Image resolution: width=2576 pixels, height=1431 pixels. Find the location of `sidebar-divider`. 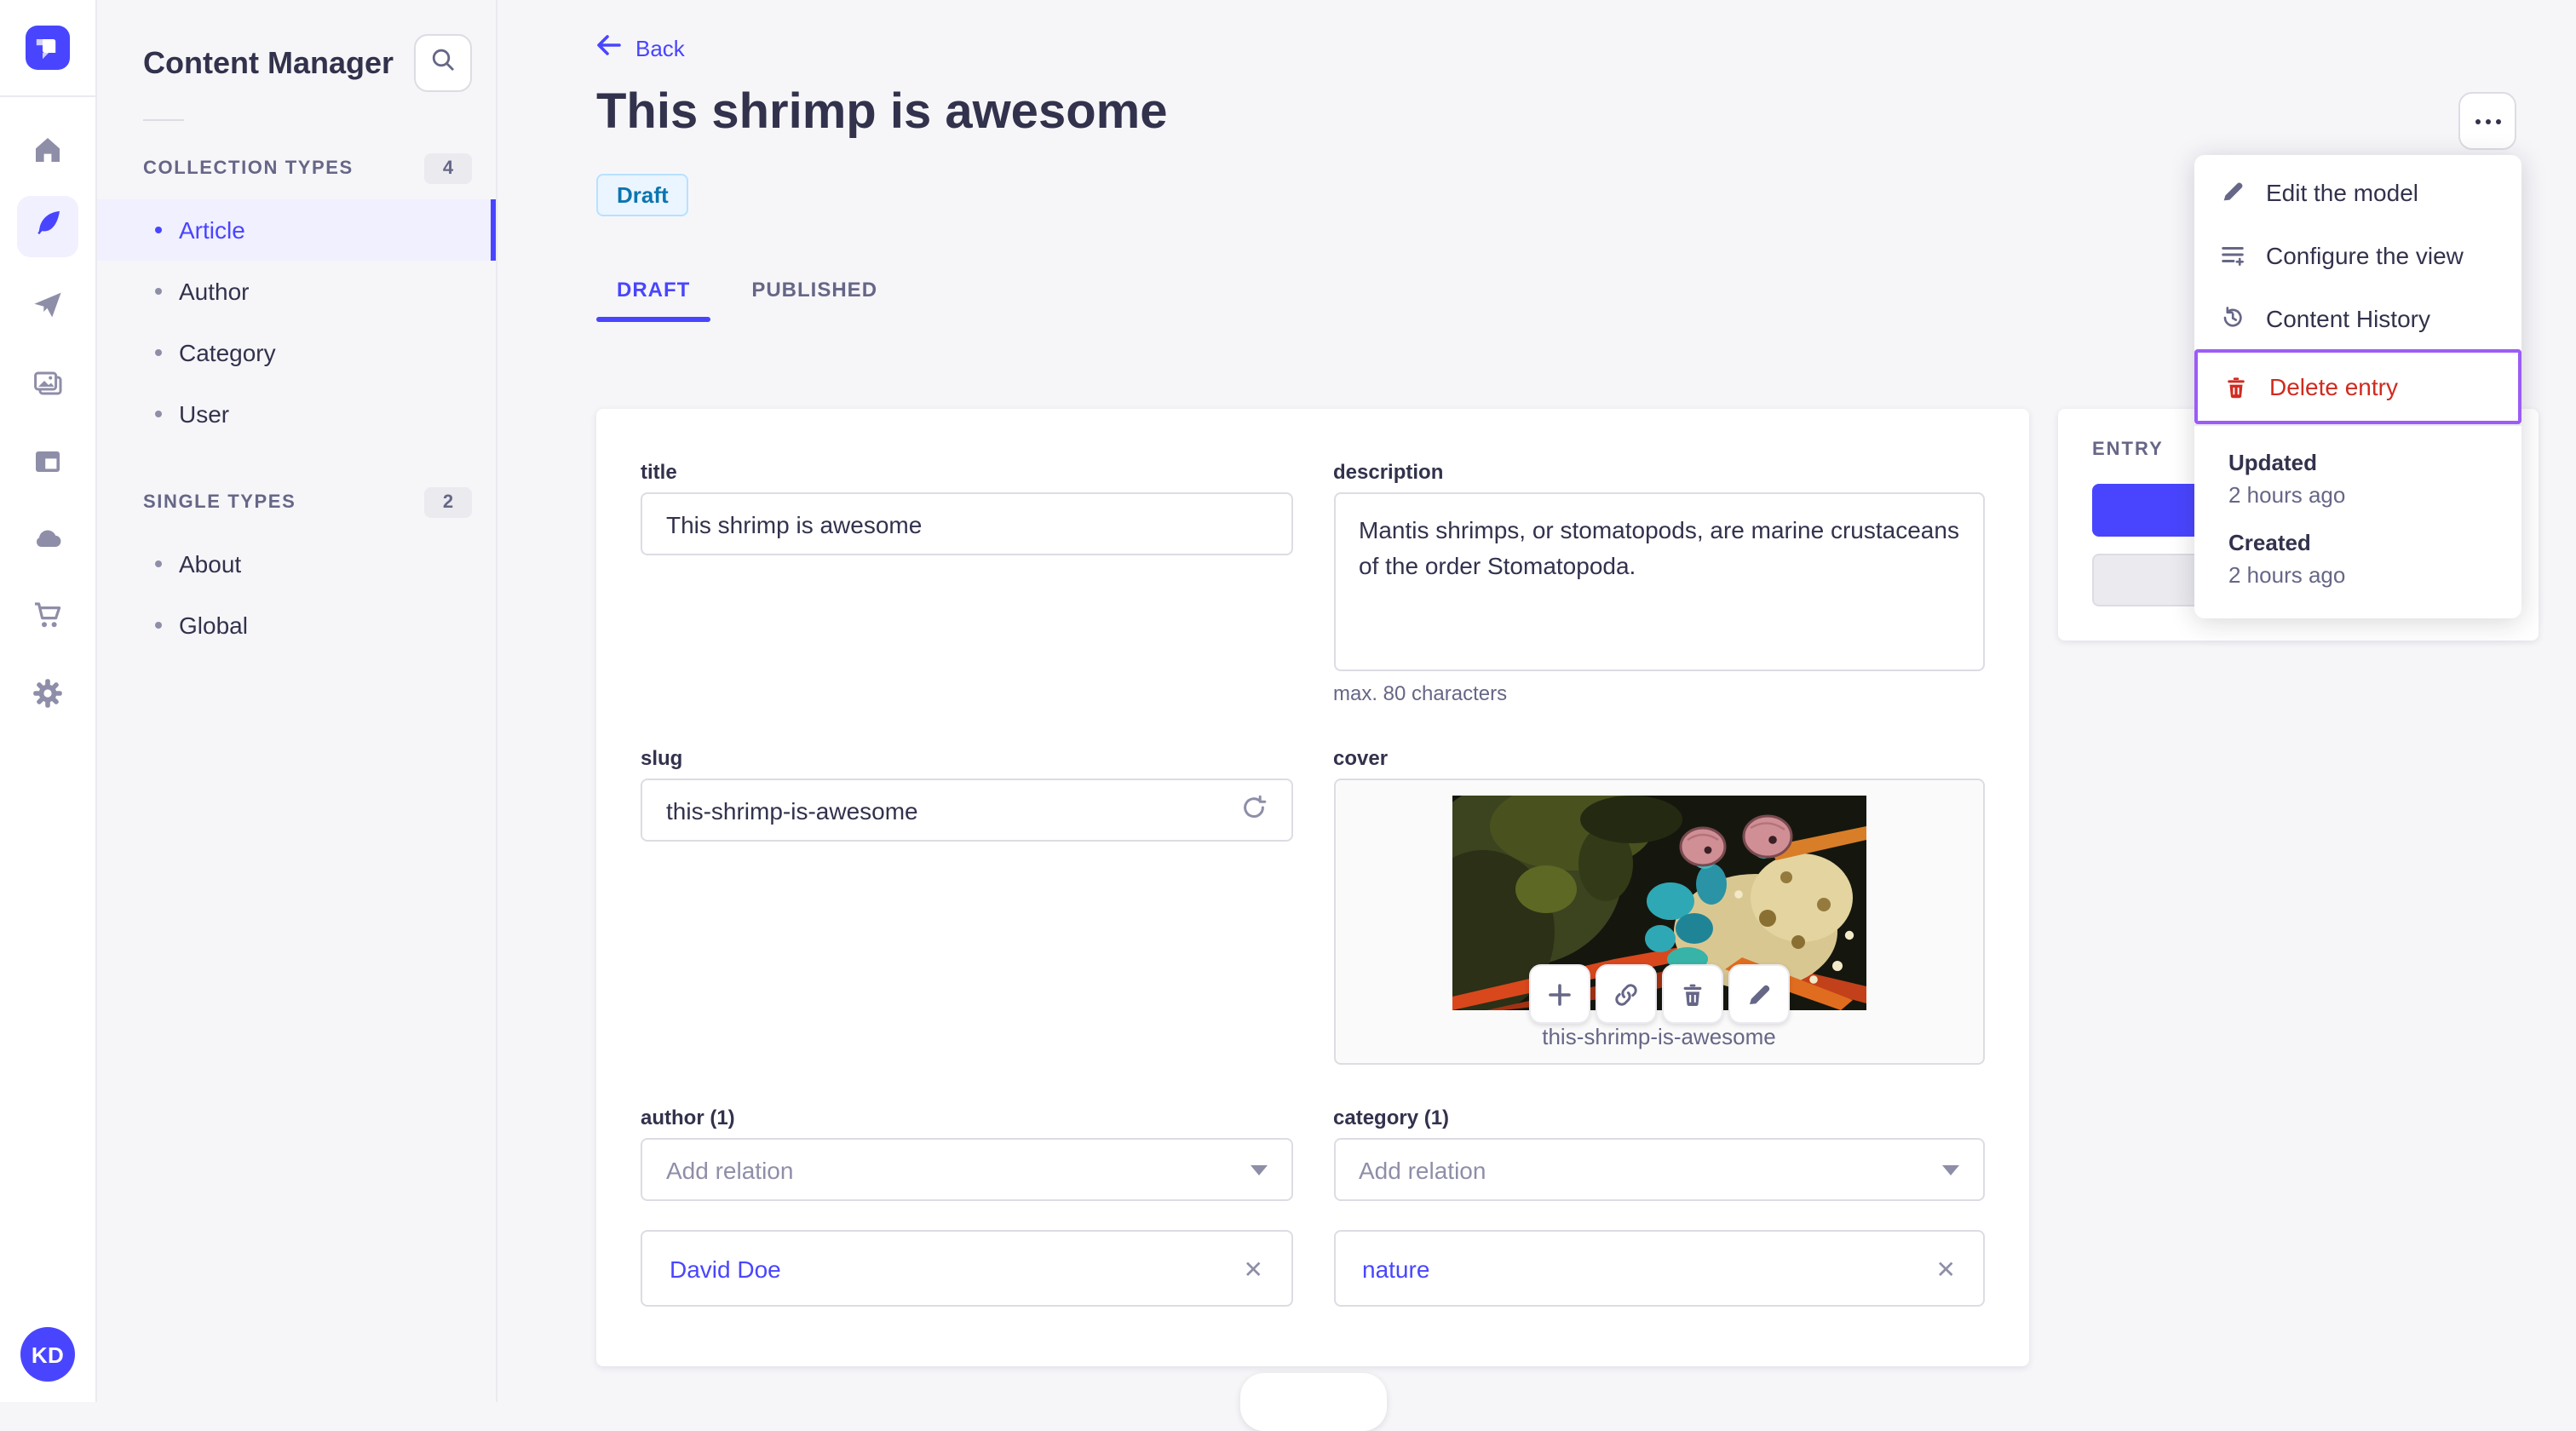

sidebar-divider is located at coordinates (163, 120).